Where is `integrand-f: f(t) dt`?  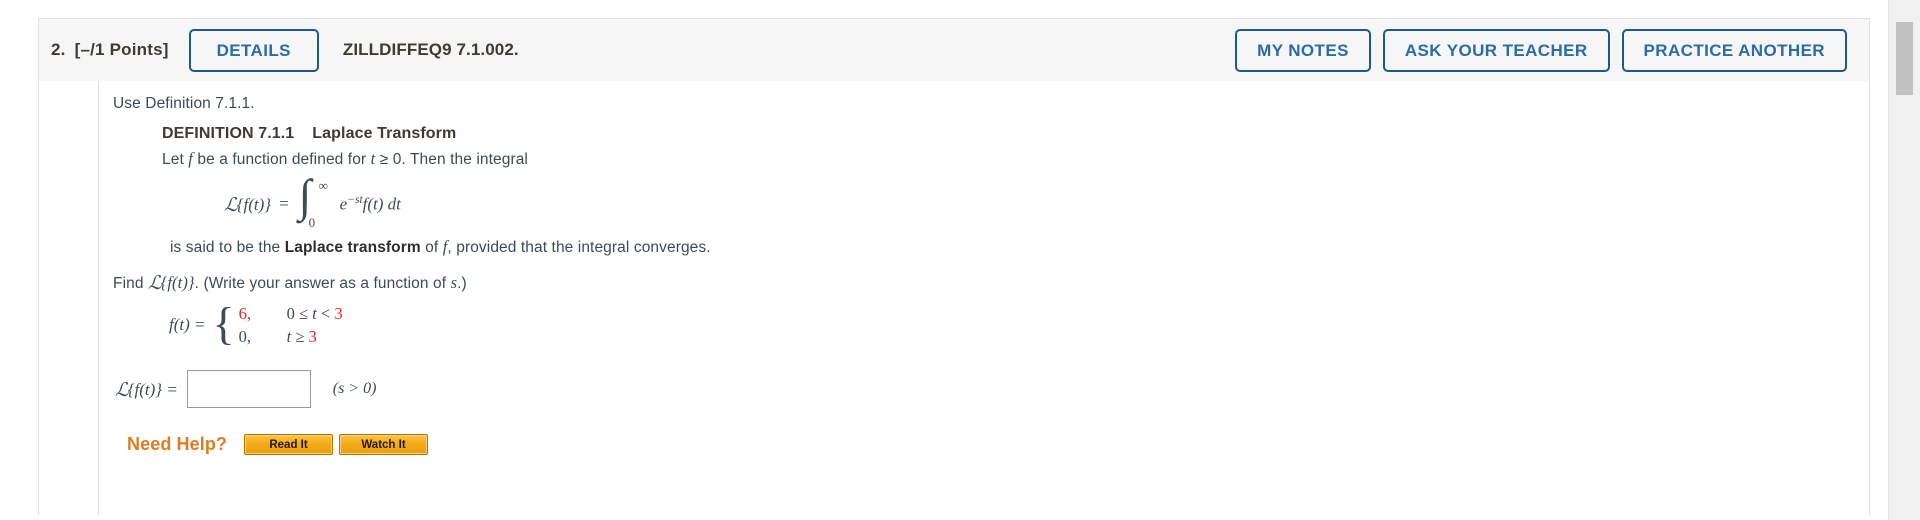 integrand-f: f(t) dt is located at coordinates (381, 204).